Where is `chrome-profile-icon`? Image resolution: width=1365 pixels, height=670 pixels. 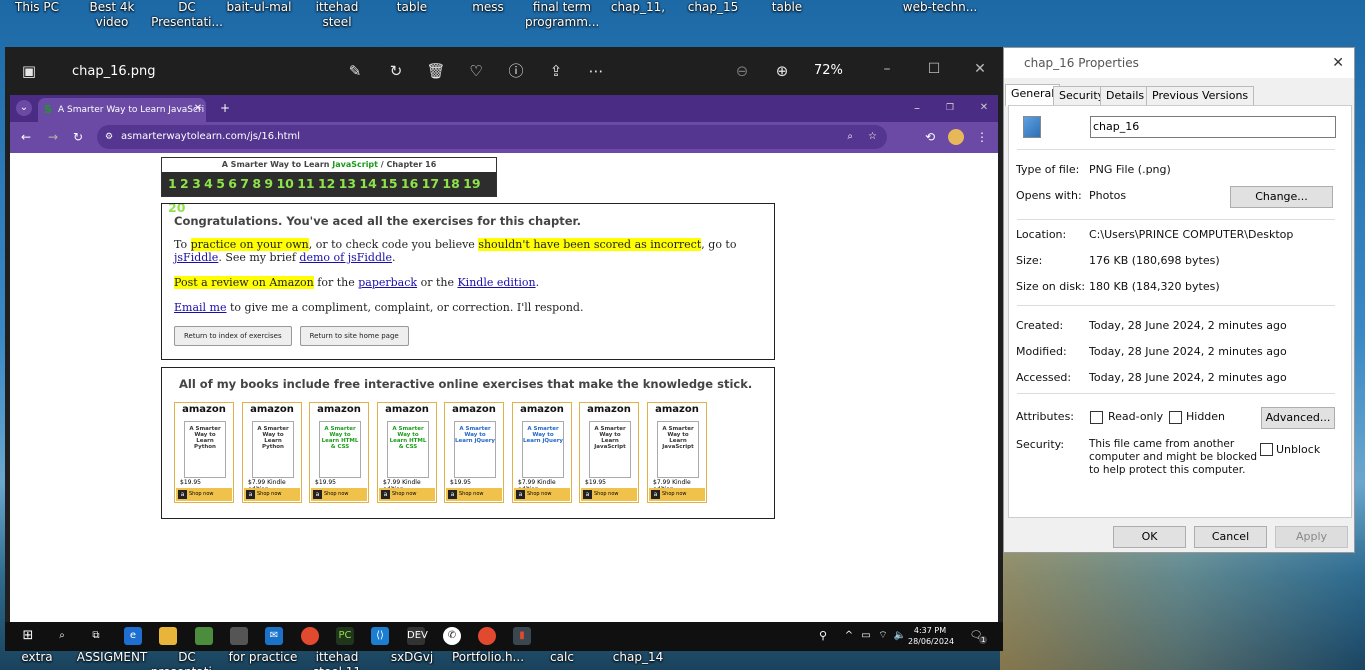 chrome-profile-icon is located at coordinates (487, 636).